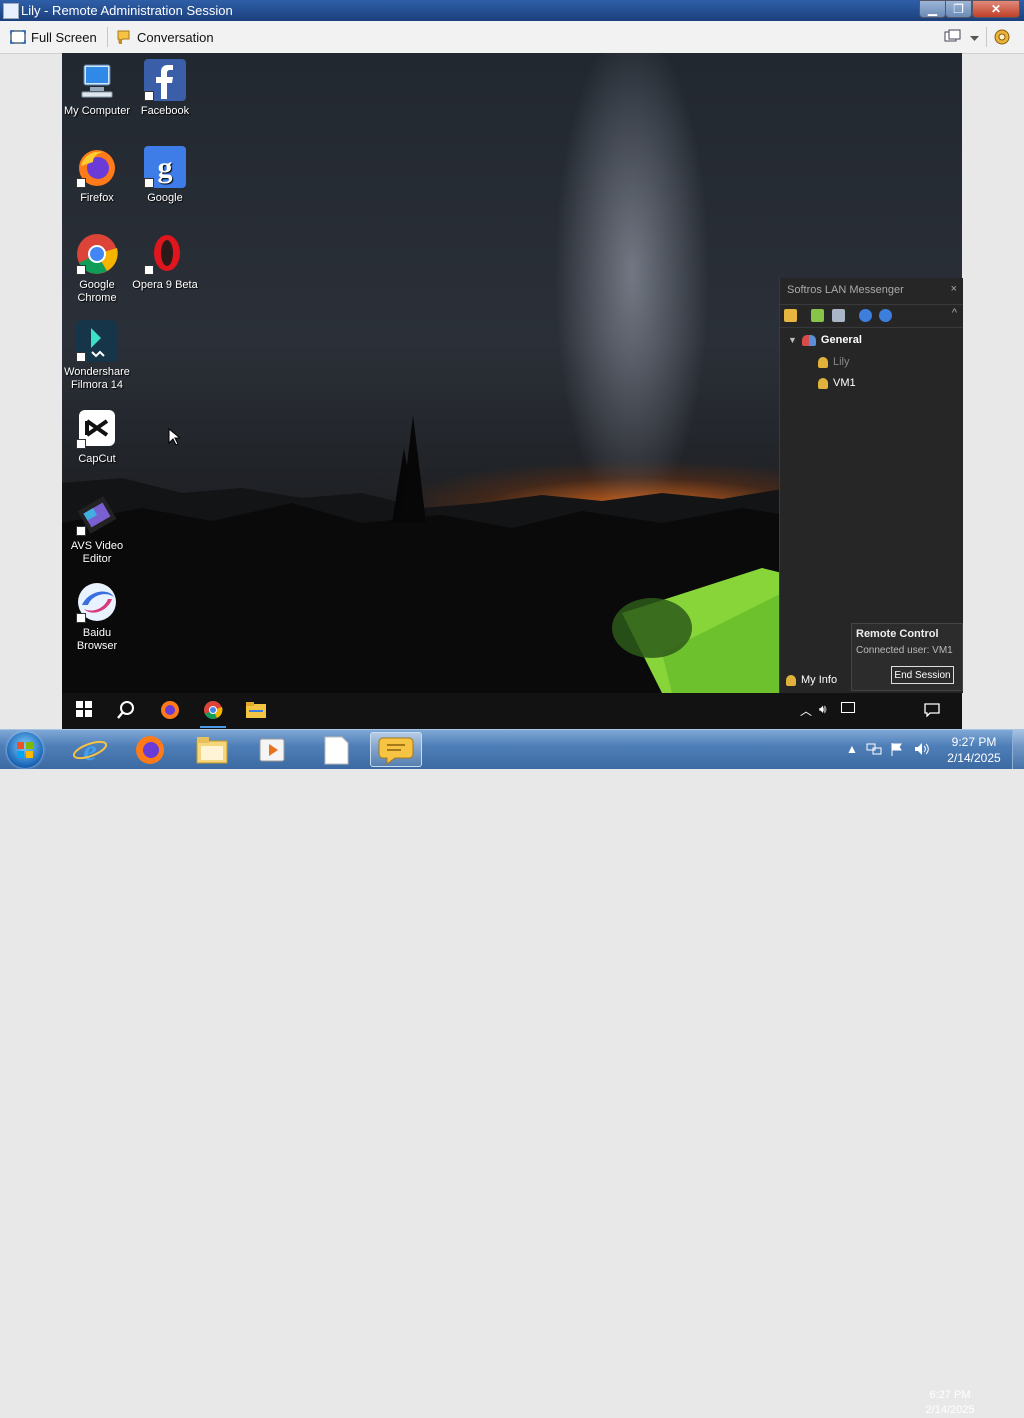 The width and height of the screenshot is (1024, 1418). I want to click on desktop-icon-firefox: Firefox, so click(97, 175).